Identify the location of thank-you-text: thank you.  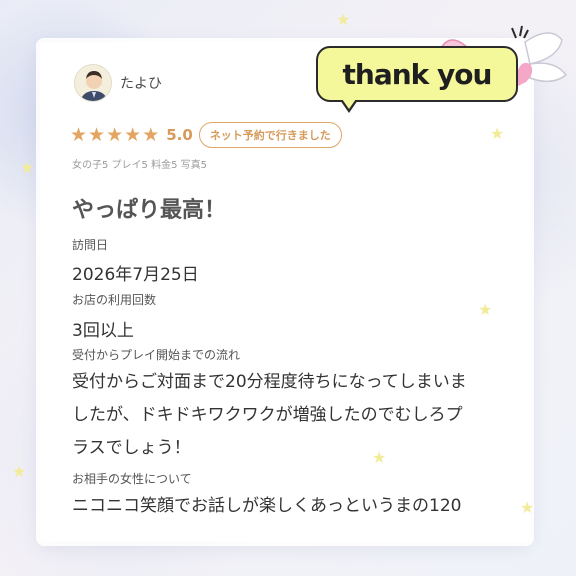
(417, 74).